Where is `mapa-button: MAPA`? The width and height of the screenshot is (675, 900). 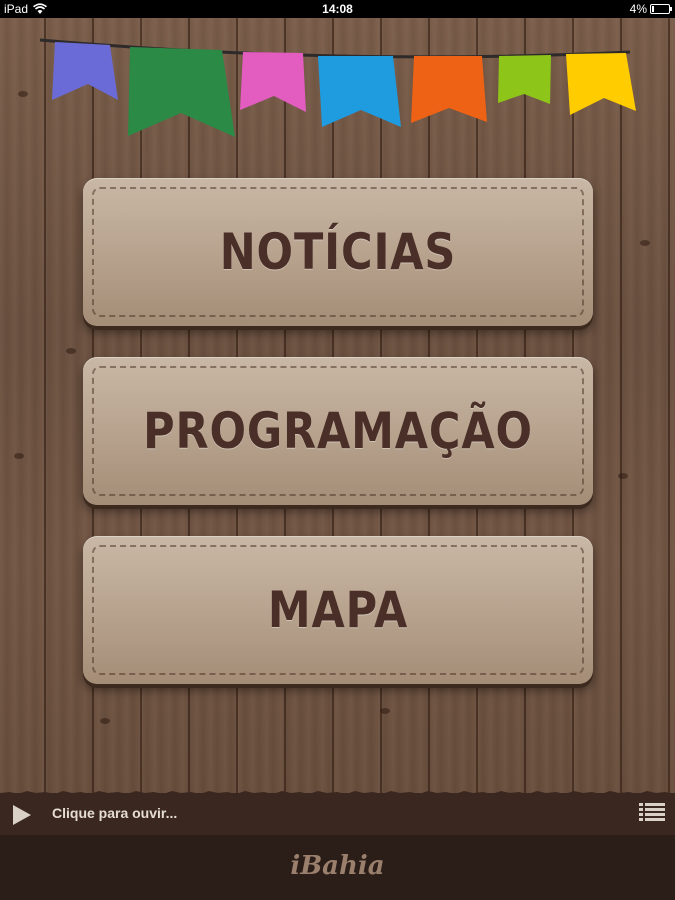 mapa-button: MAPA is located at coordinates (338, 610).